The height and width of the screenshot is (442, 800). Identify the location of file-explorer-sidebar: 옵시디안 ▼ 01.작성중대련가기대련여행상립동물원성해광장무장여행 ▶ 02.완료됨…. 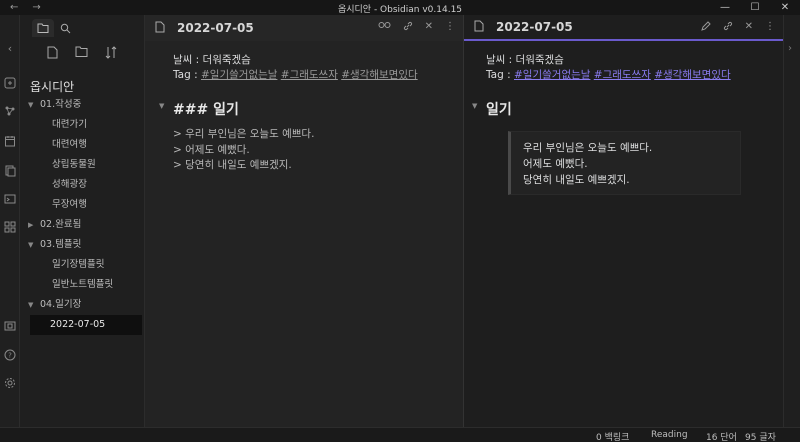
(82, 221).